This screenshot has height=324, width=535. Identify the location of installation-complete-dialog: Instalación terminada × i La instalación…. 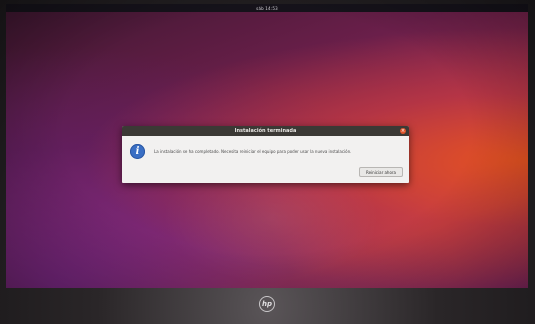
(265, 154).